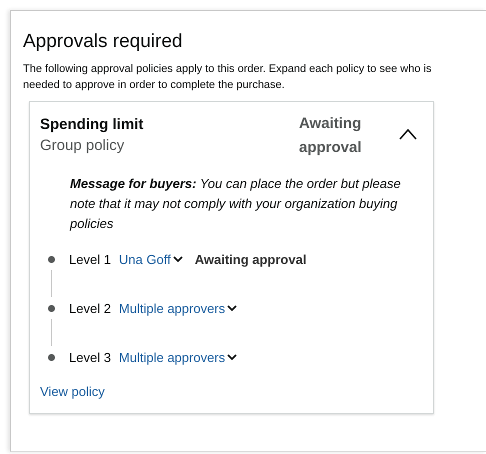 This screenshot has height=454, width=486. I want to click on approver-dropdown: Una Goff, so click(150, 259).